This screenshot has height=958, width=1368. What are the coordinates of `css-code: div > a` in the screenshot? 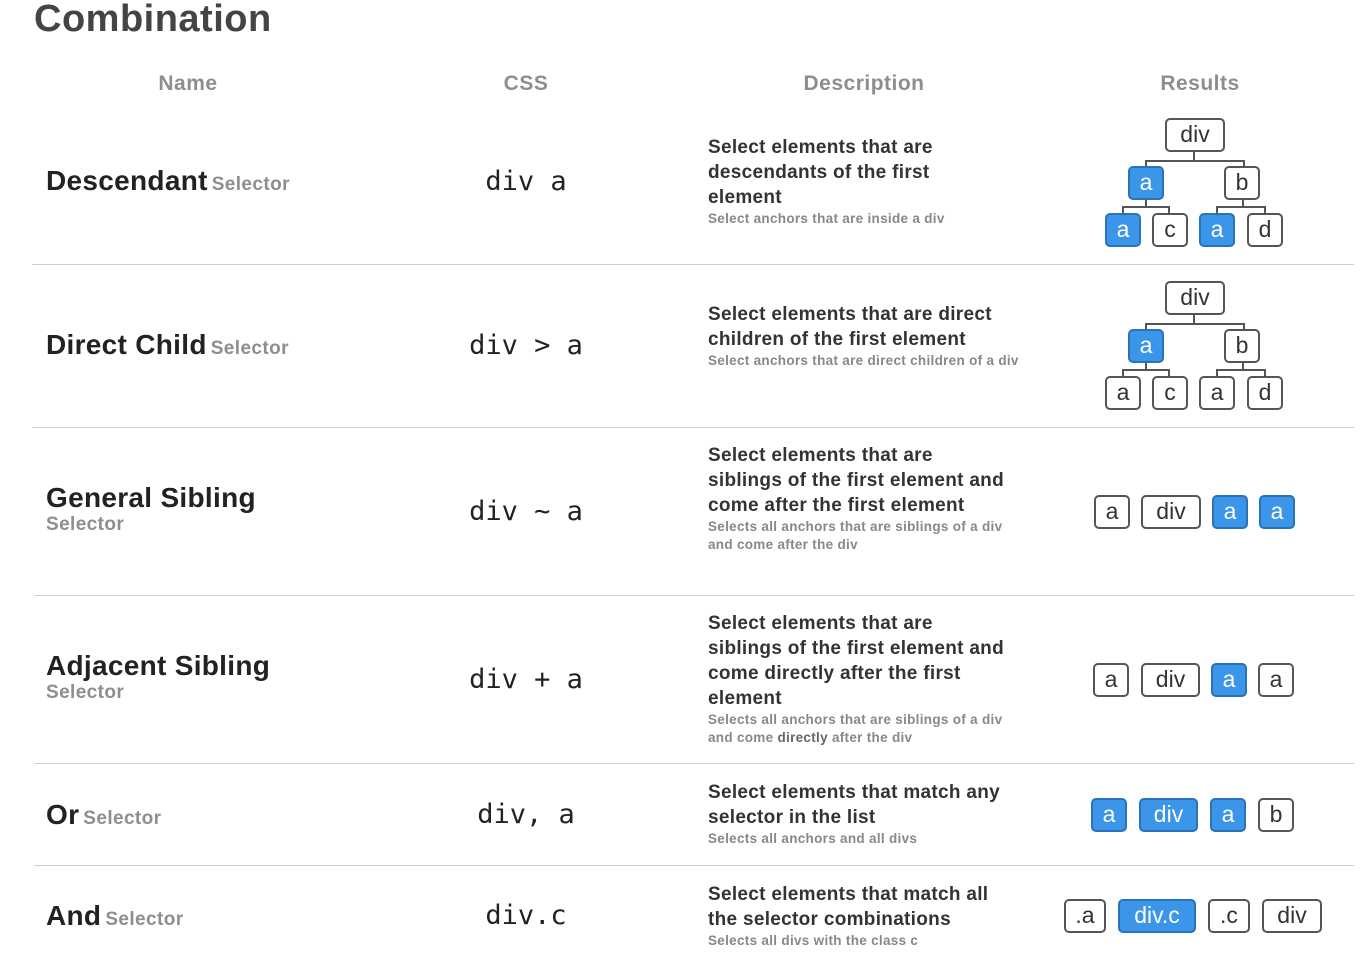 It's located at (526, 345).